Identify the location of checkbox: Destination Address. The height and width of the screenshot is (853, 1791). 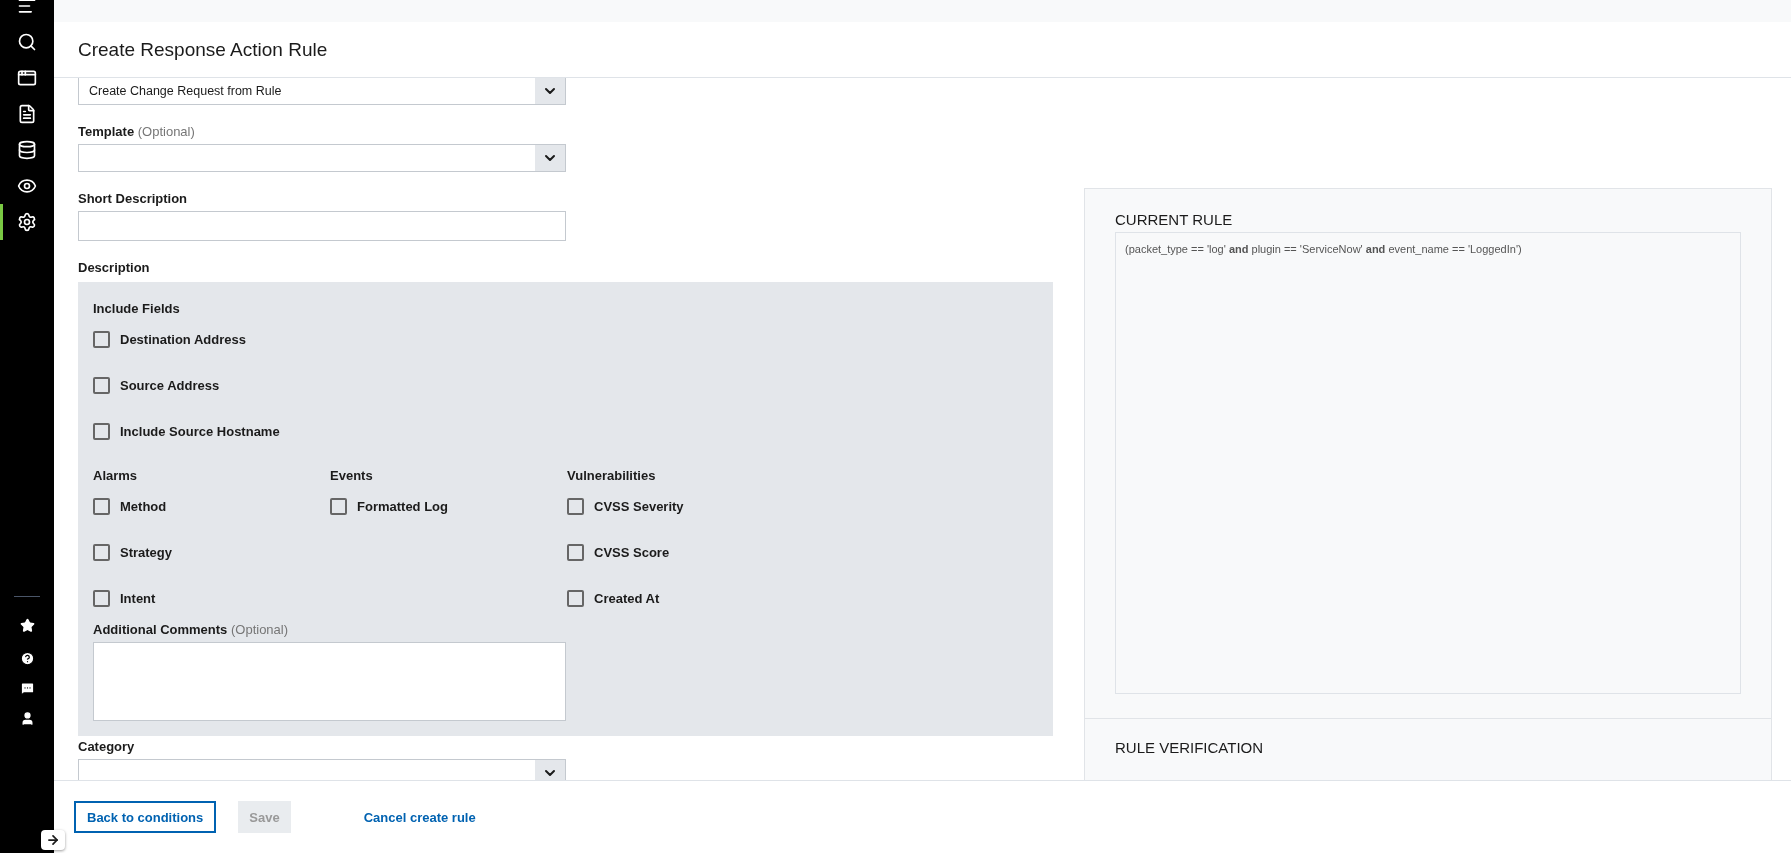
(565, 339).